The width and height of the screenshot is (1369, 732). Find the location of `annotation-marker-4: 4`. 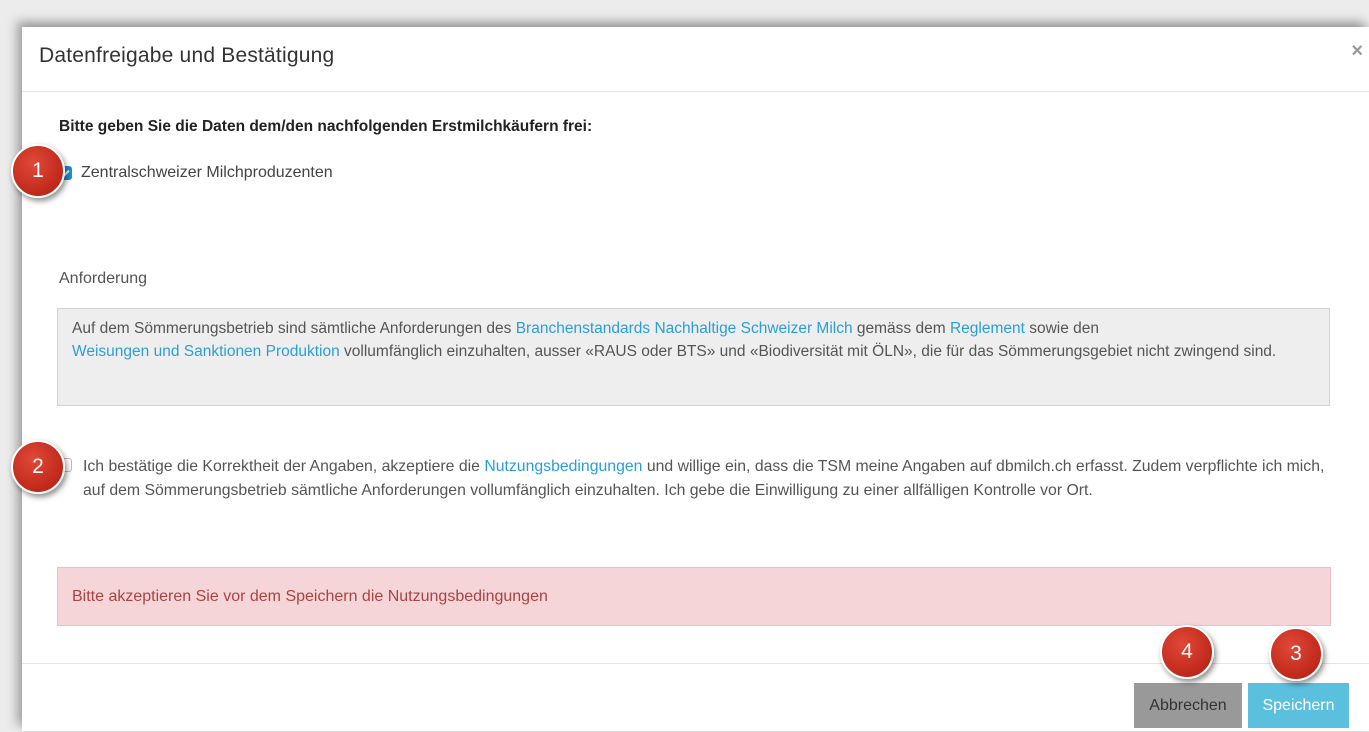

annotation-marker-4: 4 is located at coordinates (1187, 652).